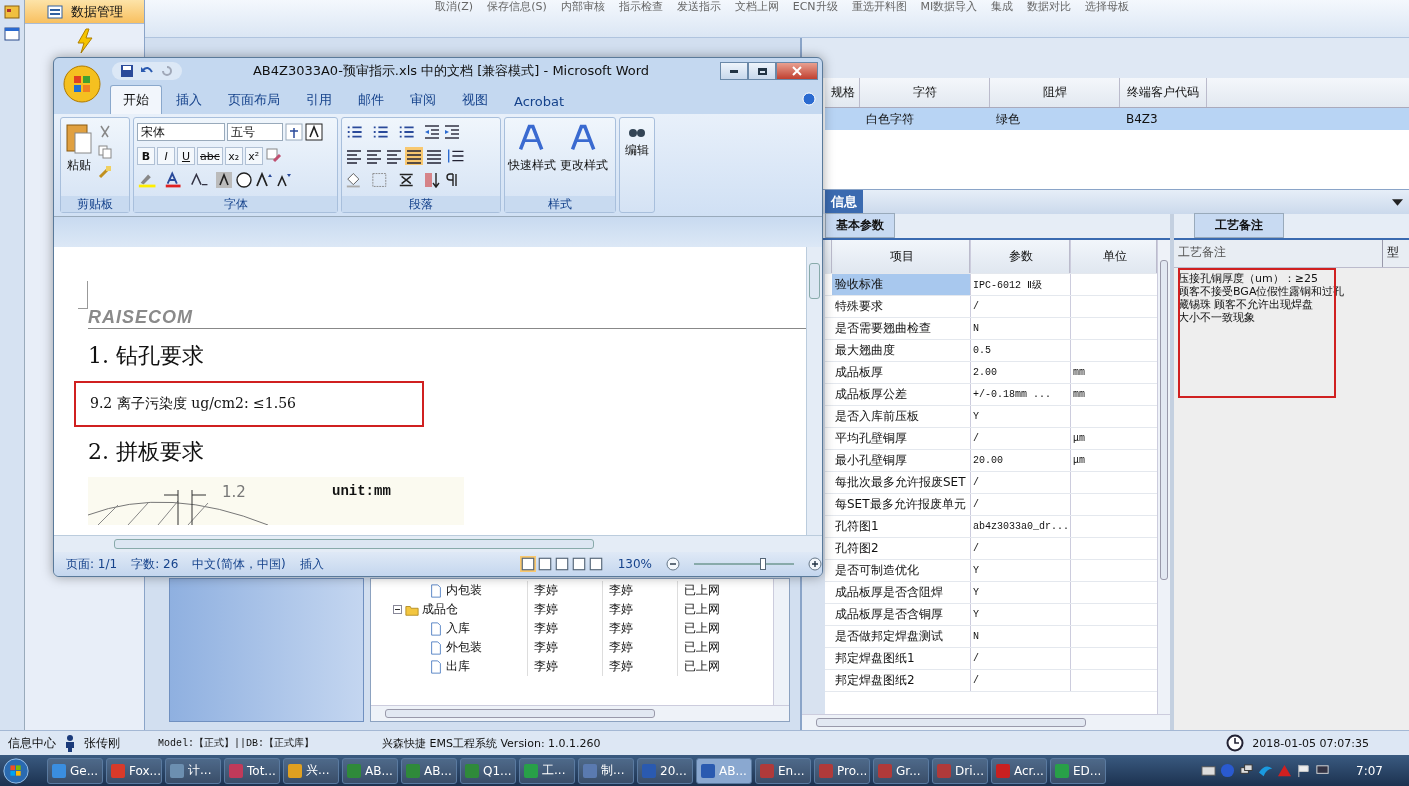  What do you see at coordinates (189, 100) in the screenshot?
I see `ribbon-tab: 插入` at bounding box center [189, 100].